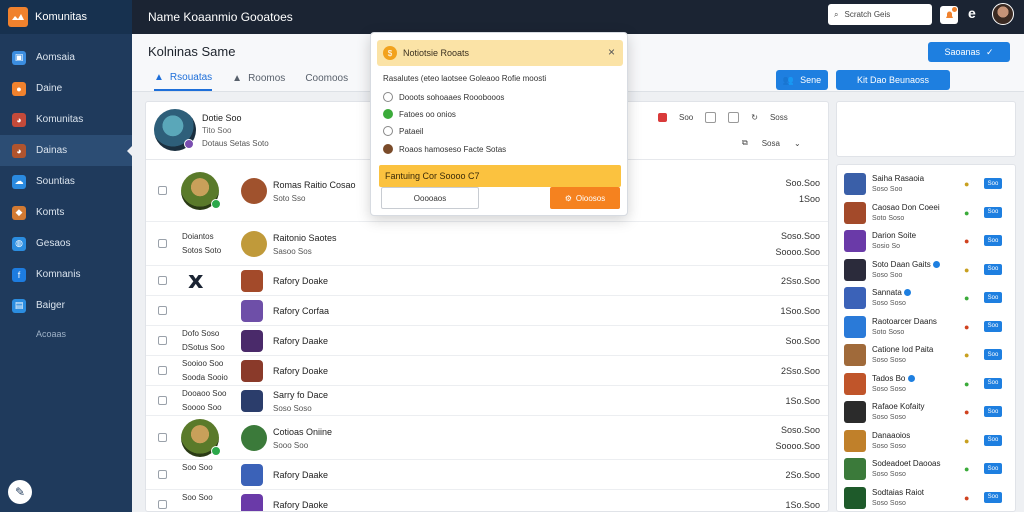  I want to click on attachment-icon: ⧉, so click(745, 143).